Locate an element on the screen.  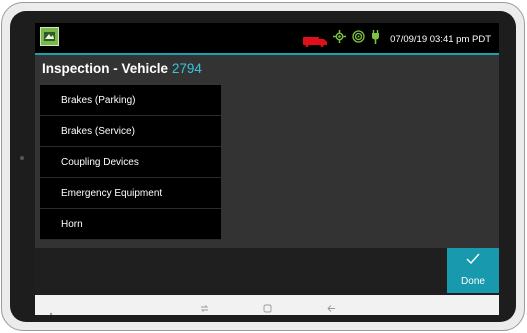
status-icons: 07/09/19 03:41 pm PDT is located at coordinates (397, 39).